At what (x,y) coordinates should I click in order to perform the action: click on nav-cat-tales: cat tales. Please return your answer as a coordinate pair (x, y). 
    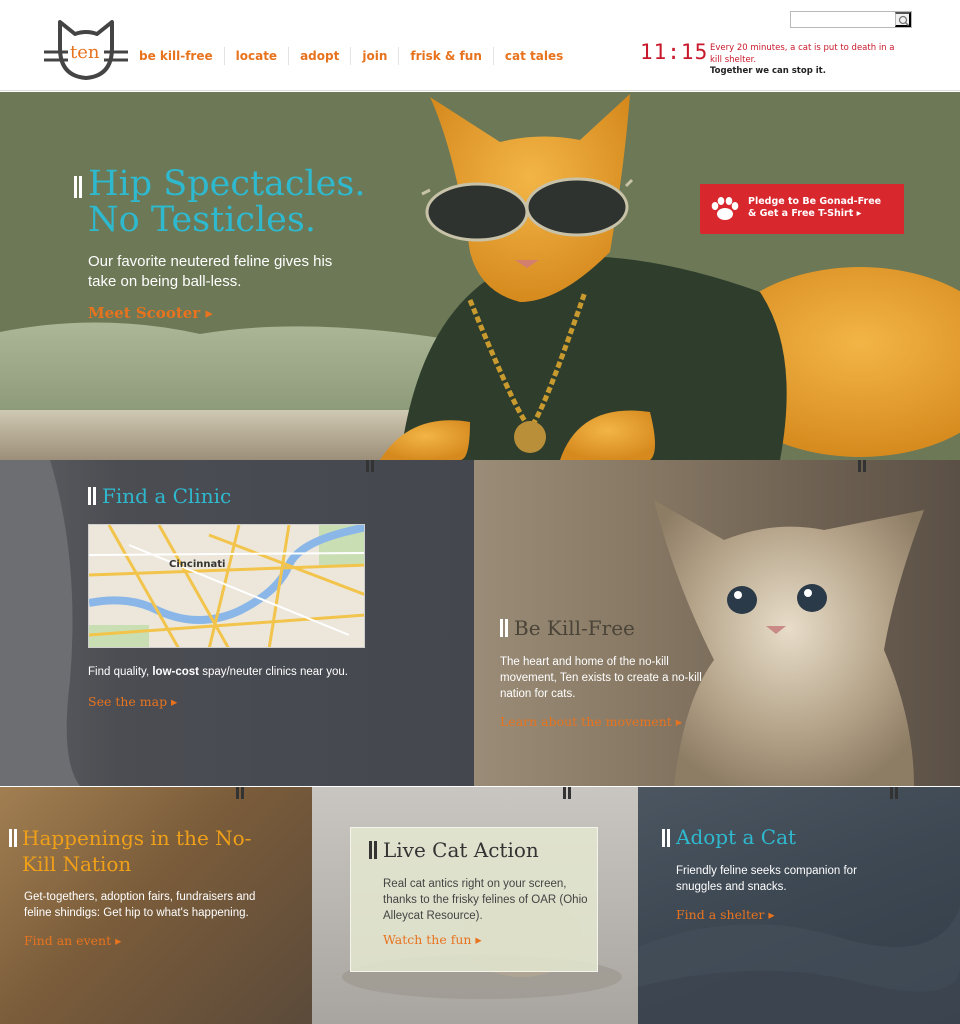
    Looking at the image, I should click on (533, 56).